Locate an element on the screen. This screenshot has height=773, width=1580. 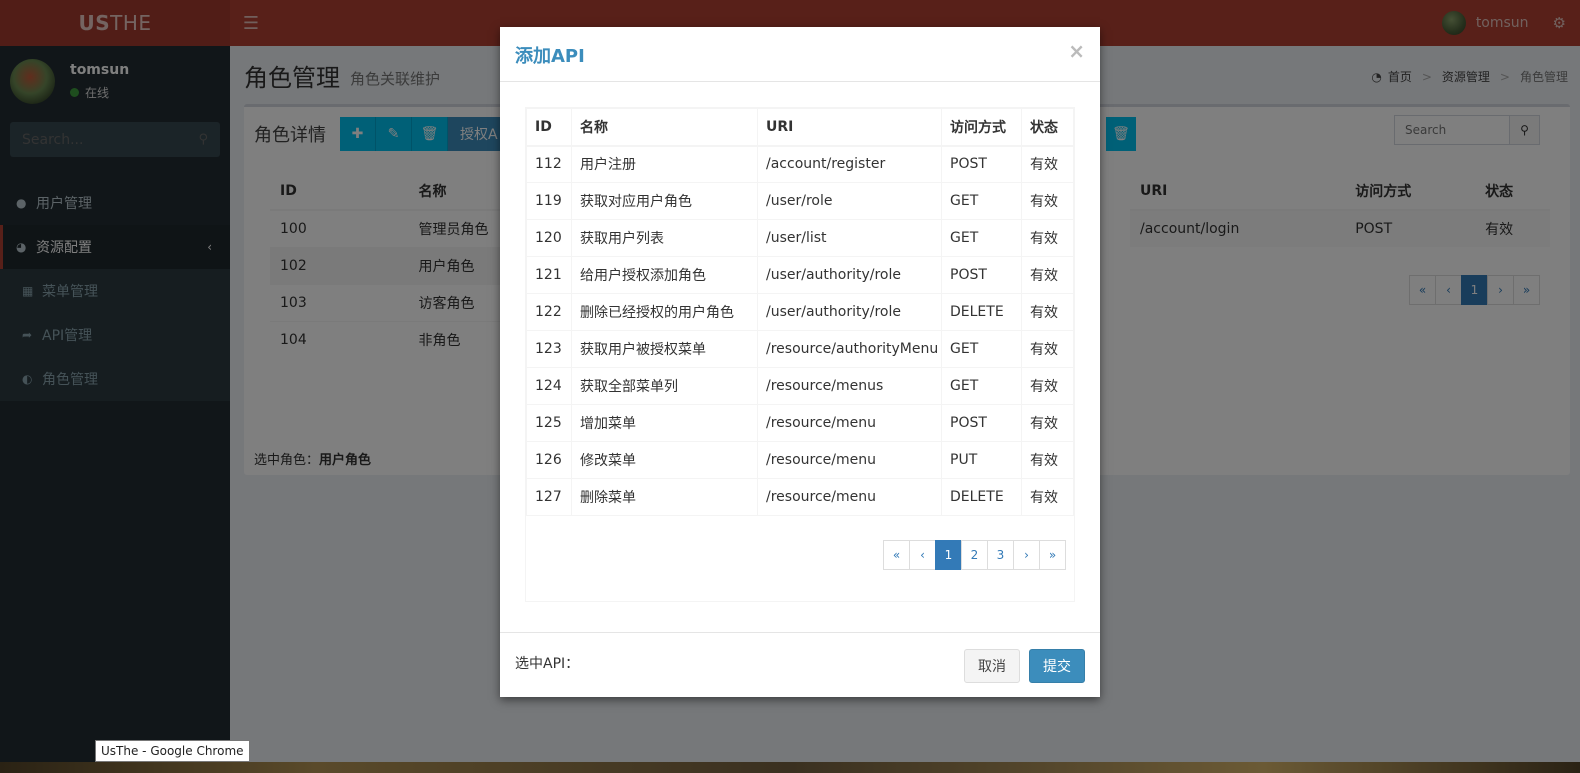
table-row: 112 用户注册/account/register POST 有效 is located at coordinates (800, 164).